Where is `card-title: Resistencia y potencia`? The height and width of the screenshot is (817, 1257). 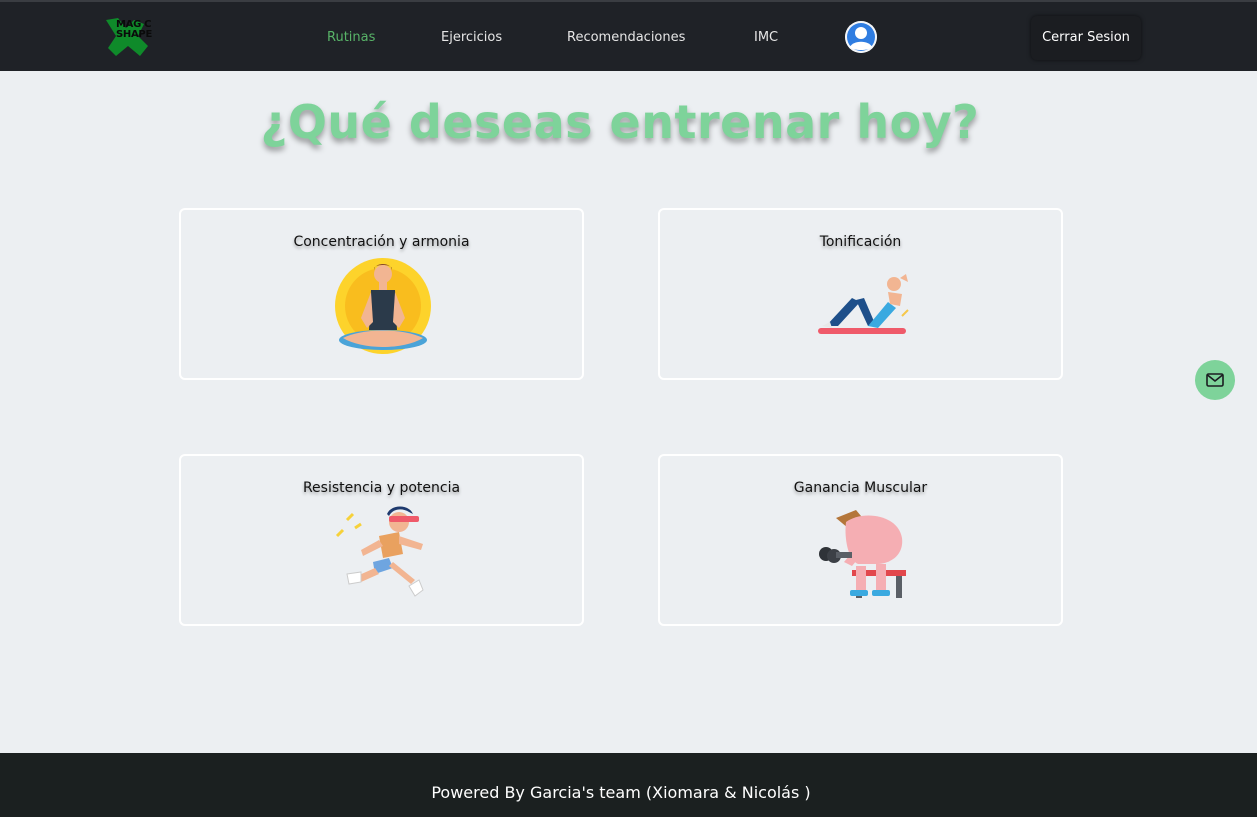 card-title: Resistencia y potencia is located at coordinates (381, 488).